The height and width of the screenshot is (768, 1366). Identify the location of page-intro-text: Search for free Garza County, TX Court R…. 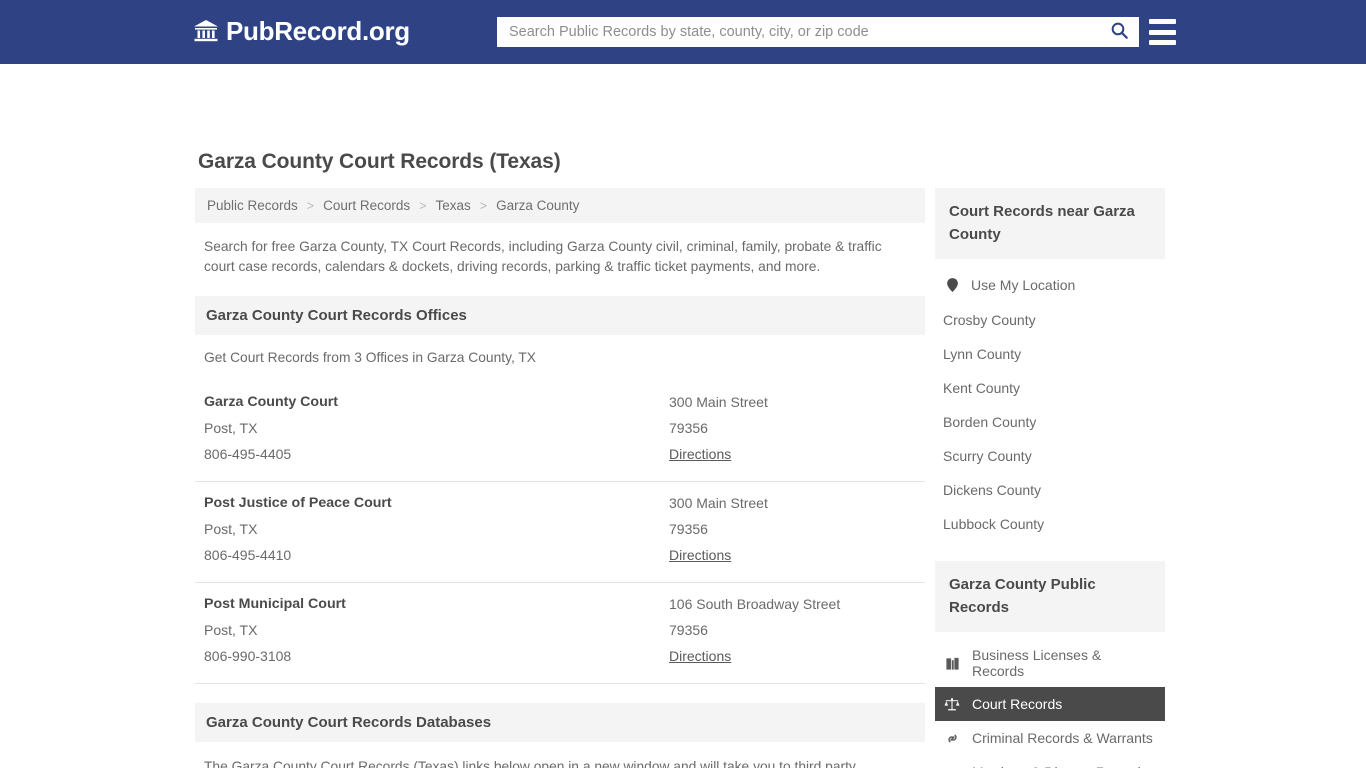
(543, 256).